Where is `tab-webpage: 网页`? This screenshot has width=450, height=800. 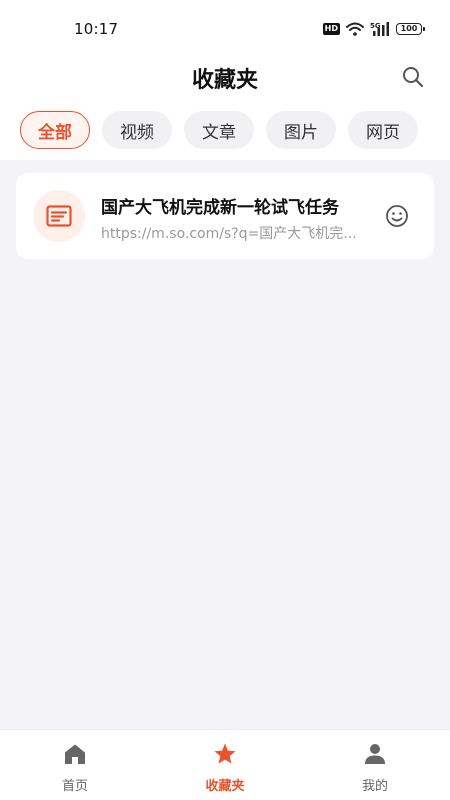
tab-webpage: 网页 is located at coordinates (383, 130).